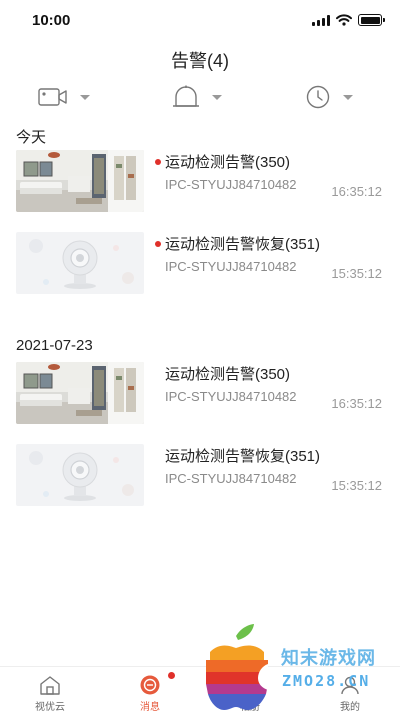  What do you see at coordinates (50, 685) in the screenshot?
I see `home-icon` at bounding box center [50, 685].